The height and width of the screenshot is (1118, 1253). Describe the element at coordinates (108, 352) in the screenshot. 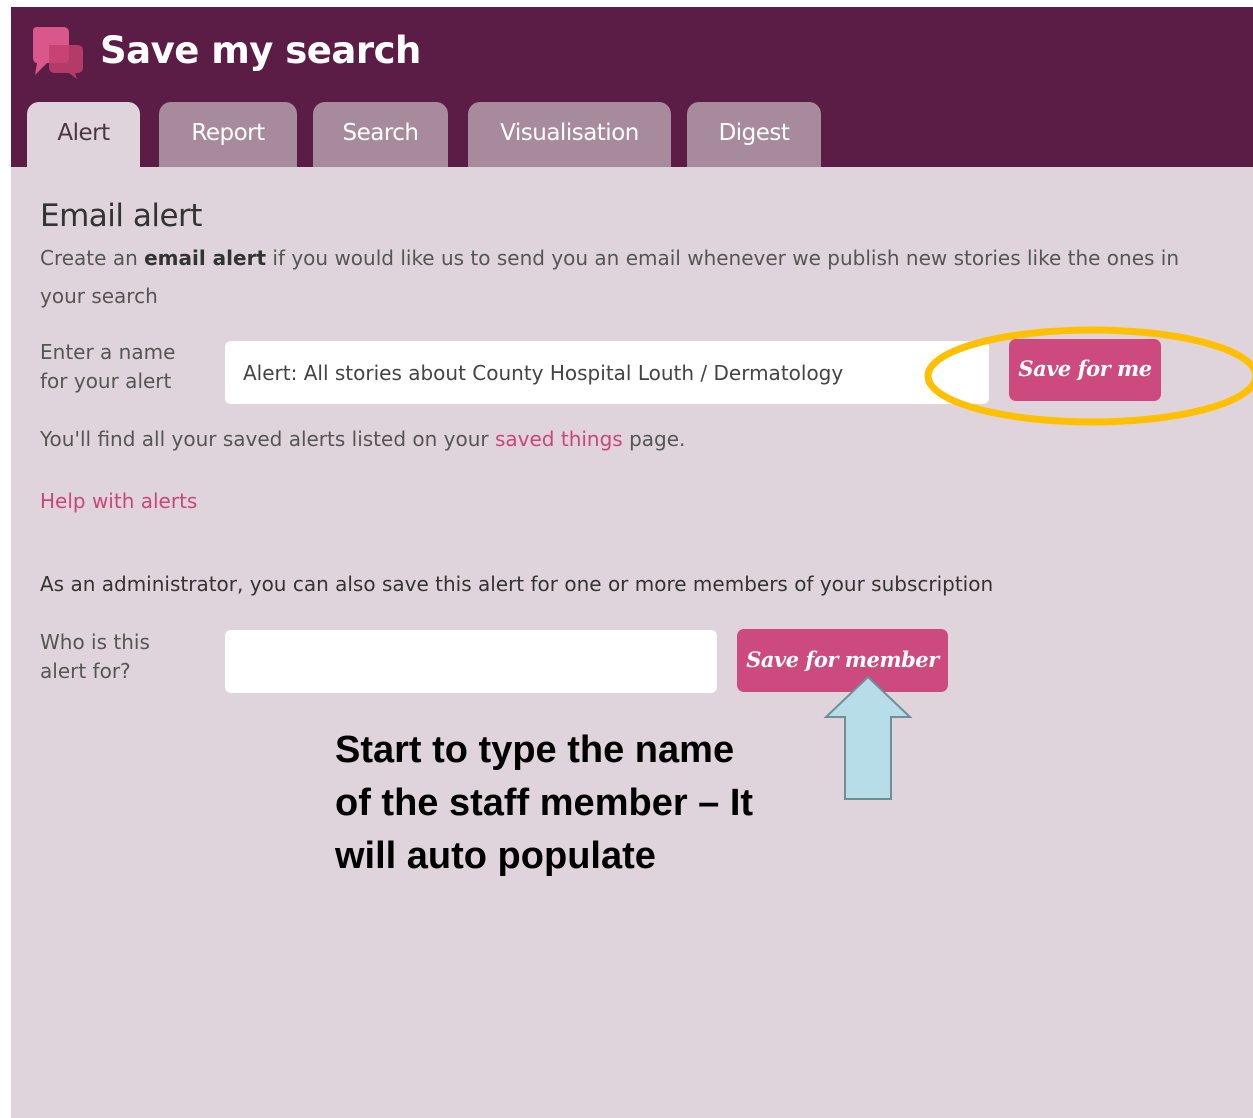

I see `alert-name-label-line1: Enter a name` at that location.